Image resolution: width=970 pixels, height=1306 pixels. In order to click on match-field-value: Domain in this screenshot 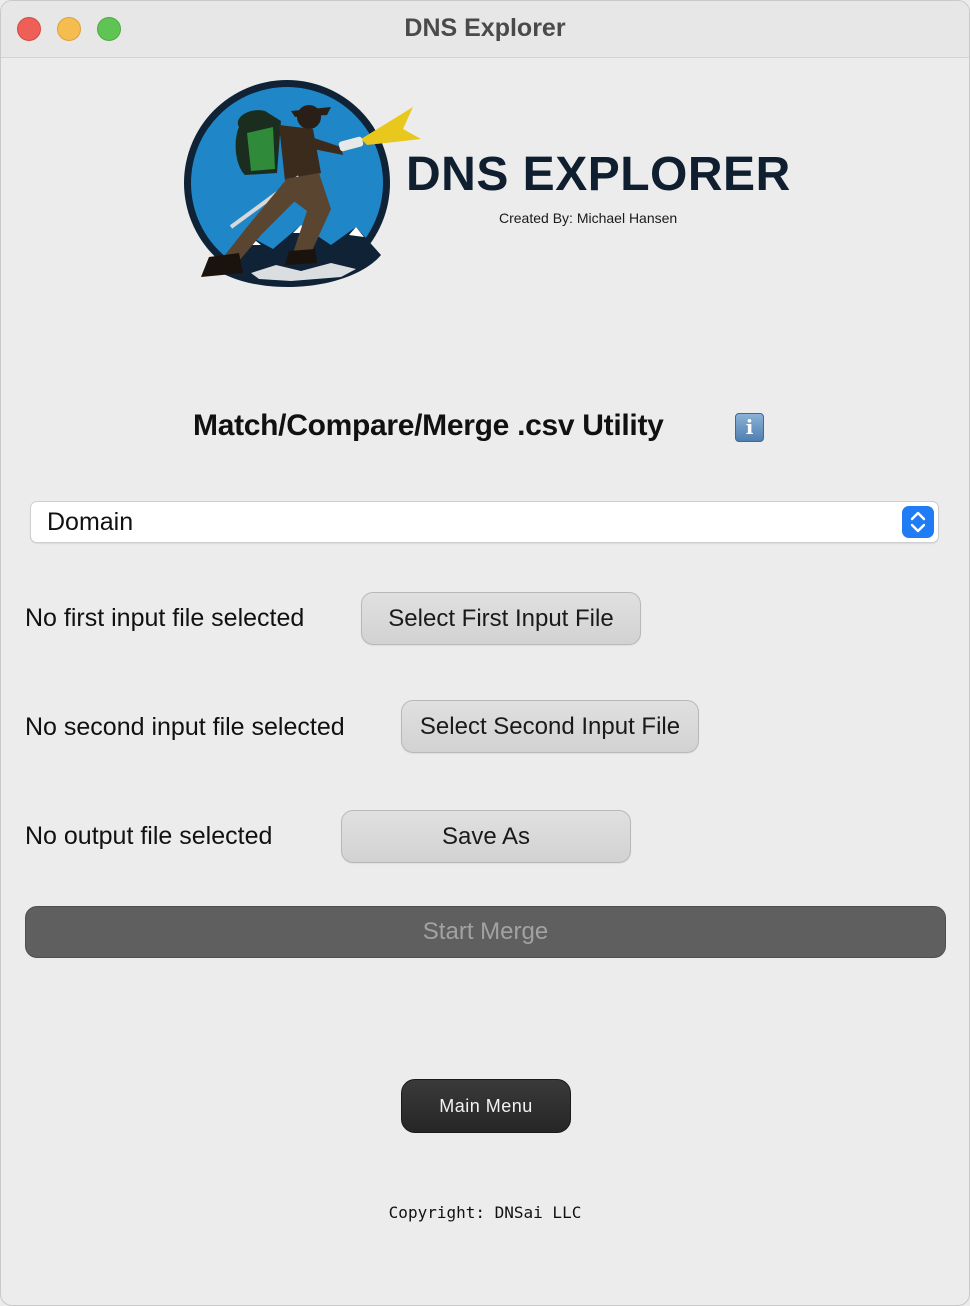, I will do `click(90, 522)`.